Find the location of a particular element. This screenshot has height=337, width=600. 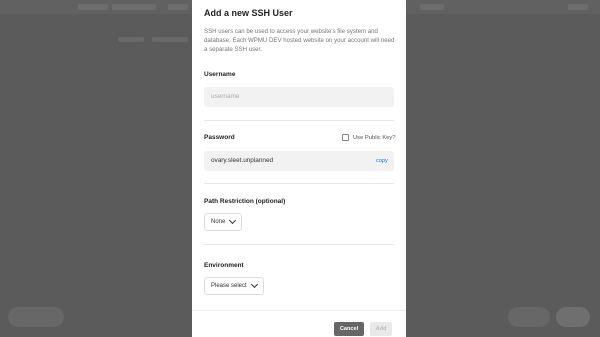

username-label: Username is located at coordinates (220, 74).